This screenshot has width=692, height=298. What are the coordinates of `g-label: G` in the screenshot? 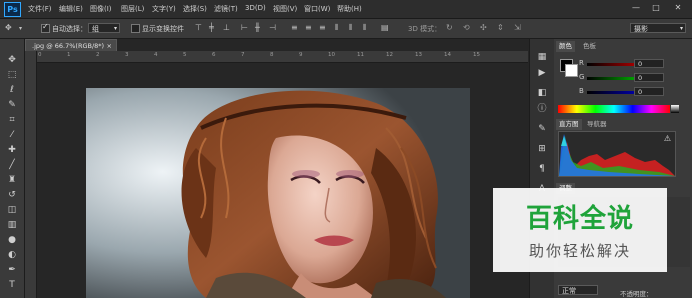 It's located at (582, 77).